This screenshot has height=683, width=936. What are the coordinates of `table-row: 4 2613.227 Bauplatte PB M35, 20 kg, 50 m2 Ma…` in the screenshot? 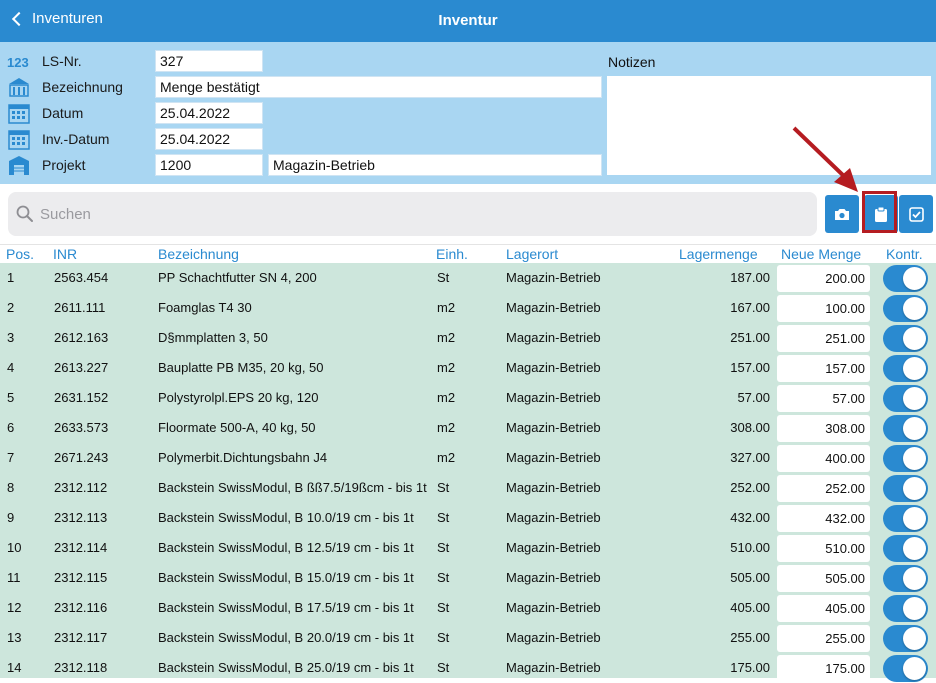 It's located at (468, 368).